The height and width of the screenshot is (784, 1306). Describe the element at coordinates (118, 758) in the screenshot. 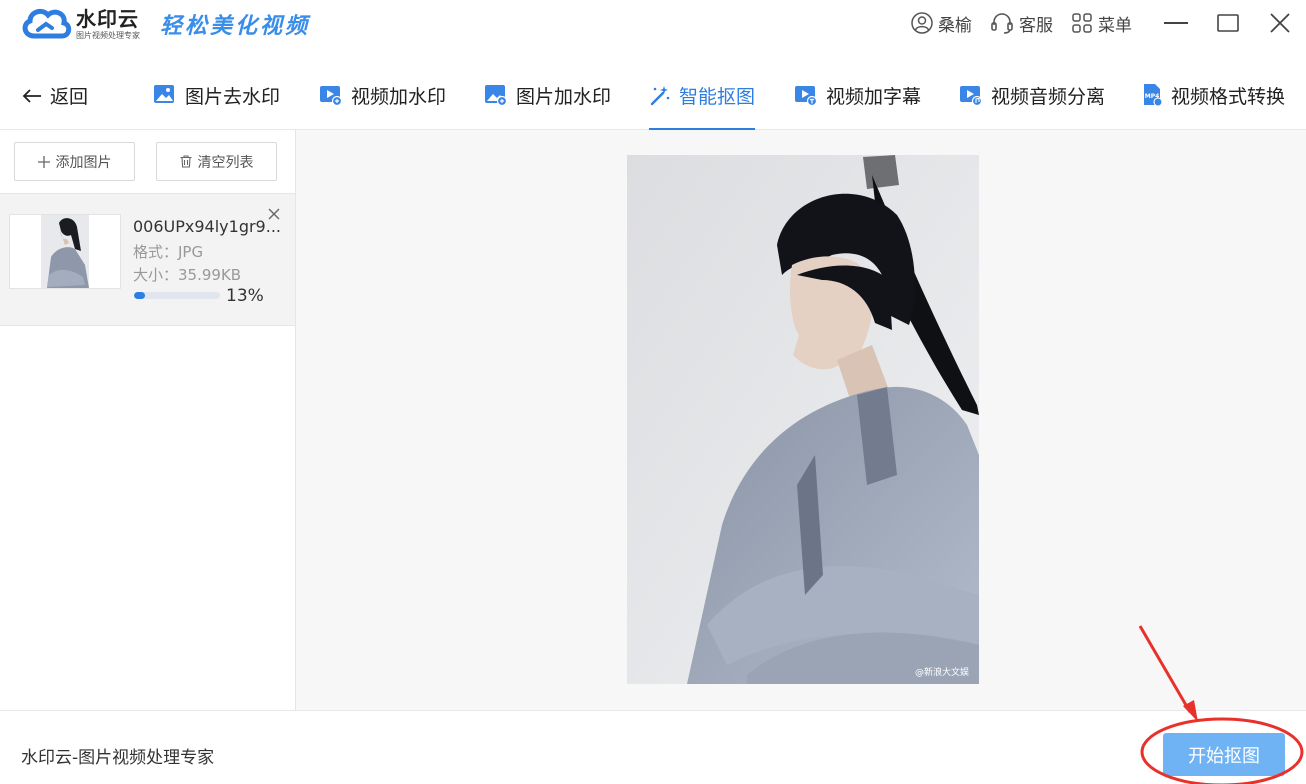

I see `footer-text: 水印云-图片视频处理专家` at that location.